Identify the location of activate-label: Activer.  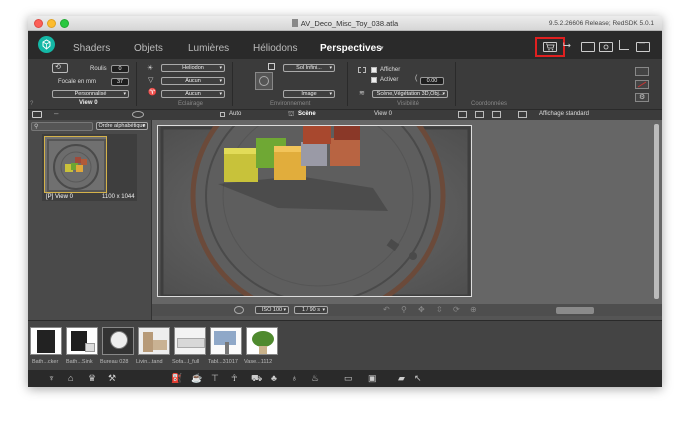
(389, 80).